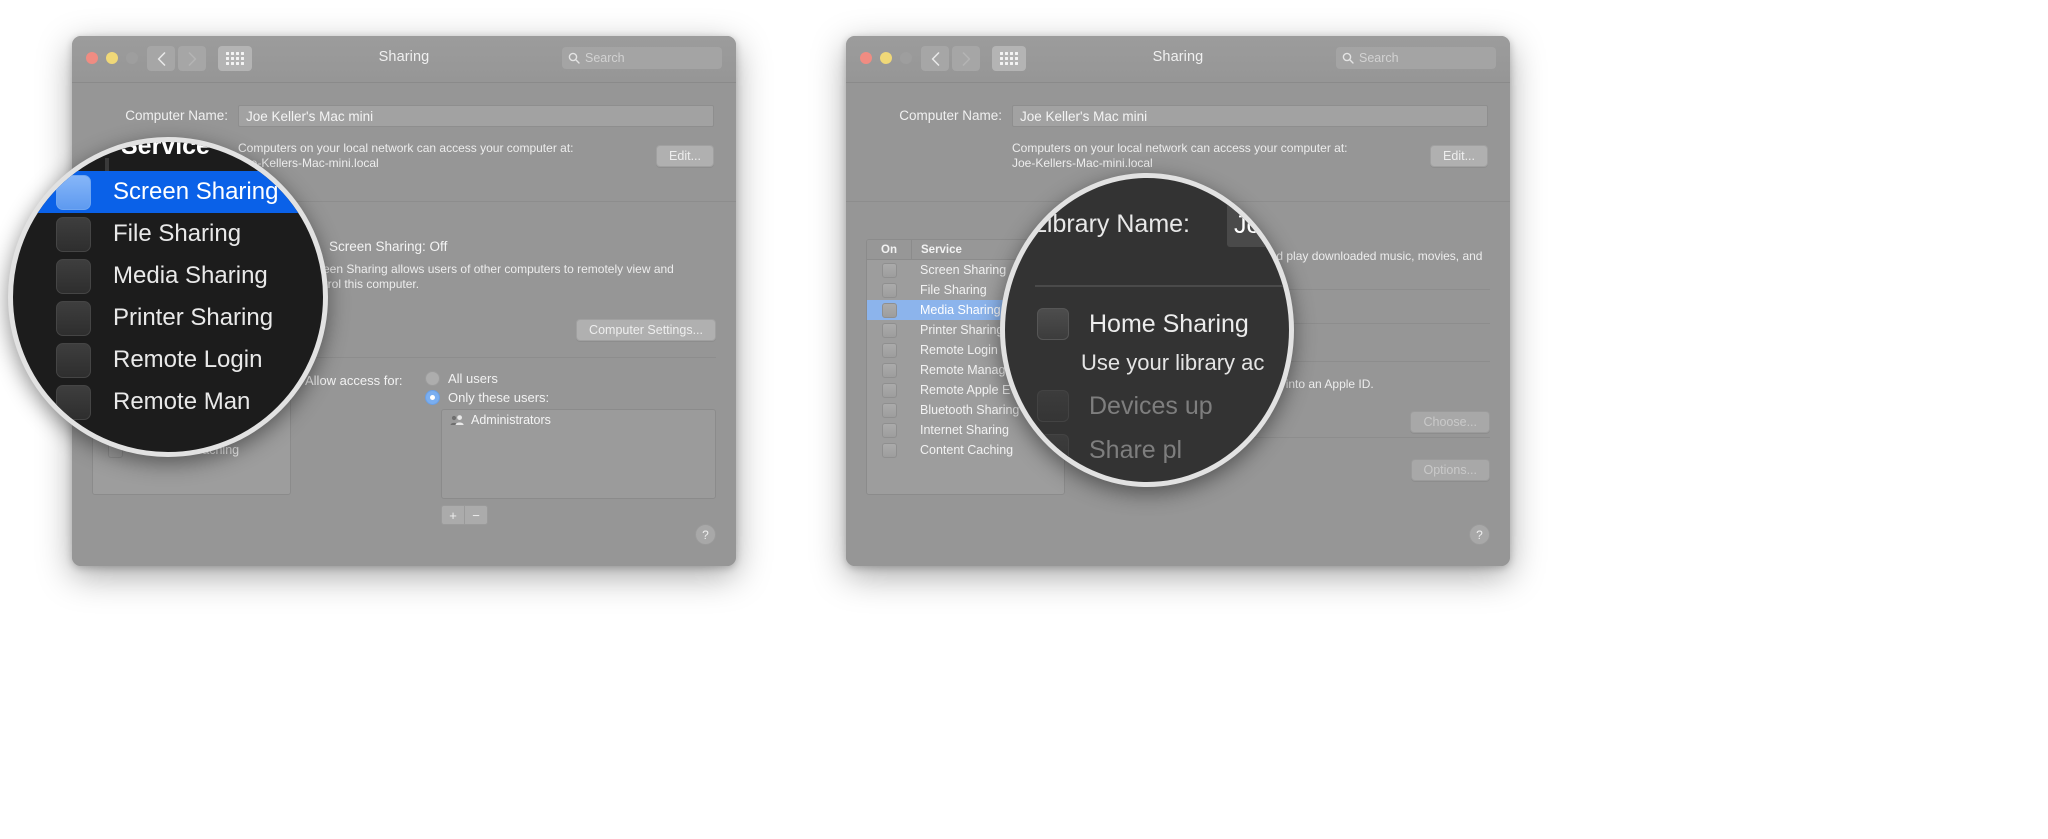 This screenshot has width=2048, height=839. What do you see at coordinates (1053, 406) in the screenshot?
I see `devices-checkbox` at bounding box center [1053, 406].